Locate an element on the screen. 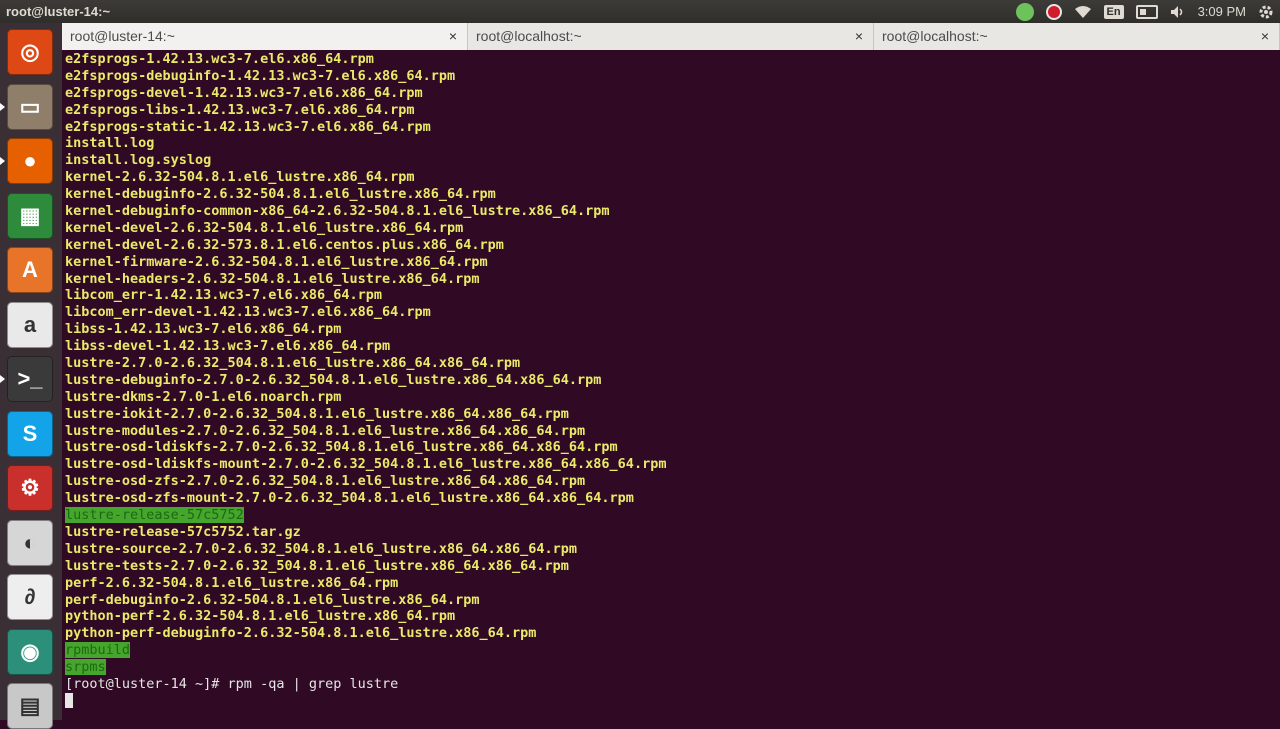  terminal-icon: >_ is located at coordinates (30, 379).